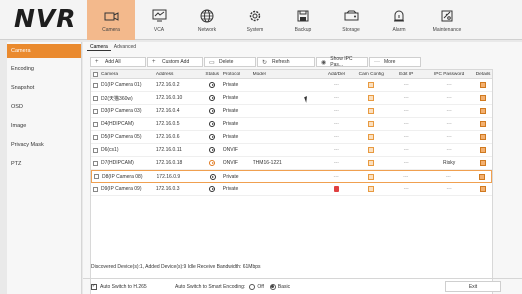 The height and width of the screenshot is (294, 522). What do you see at coordinates (395, 62) in the screenshot?
I see `more-button: ··· More` at bounding box center [395, 62].